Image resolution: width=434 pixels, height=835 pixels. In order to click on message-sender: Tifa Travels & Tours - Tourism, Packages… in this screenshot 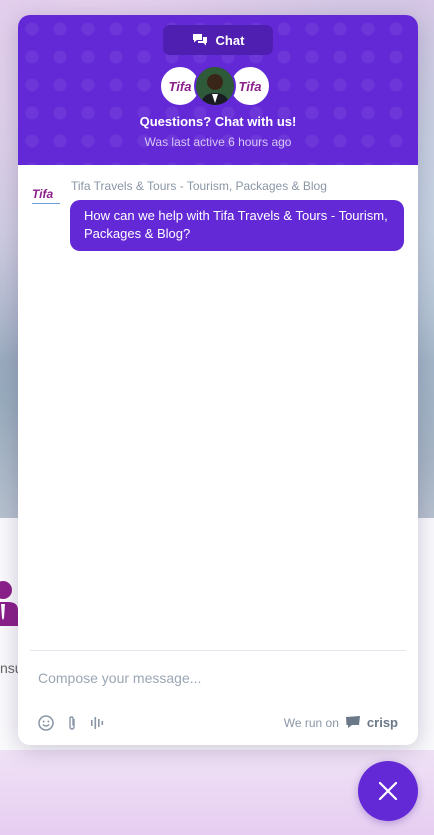, I will do `click(199, 186)`.